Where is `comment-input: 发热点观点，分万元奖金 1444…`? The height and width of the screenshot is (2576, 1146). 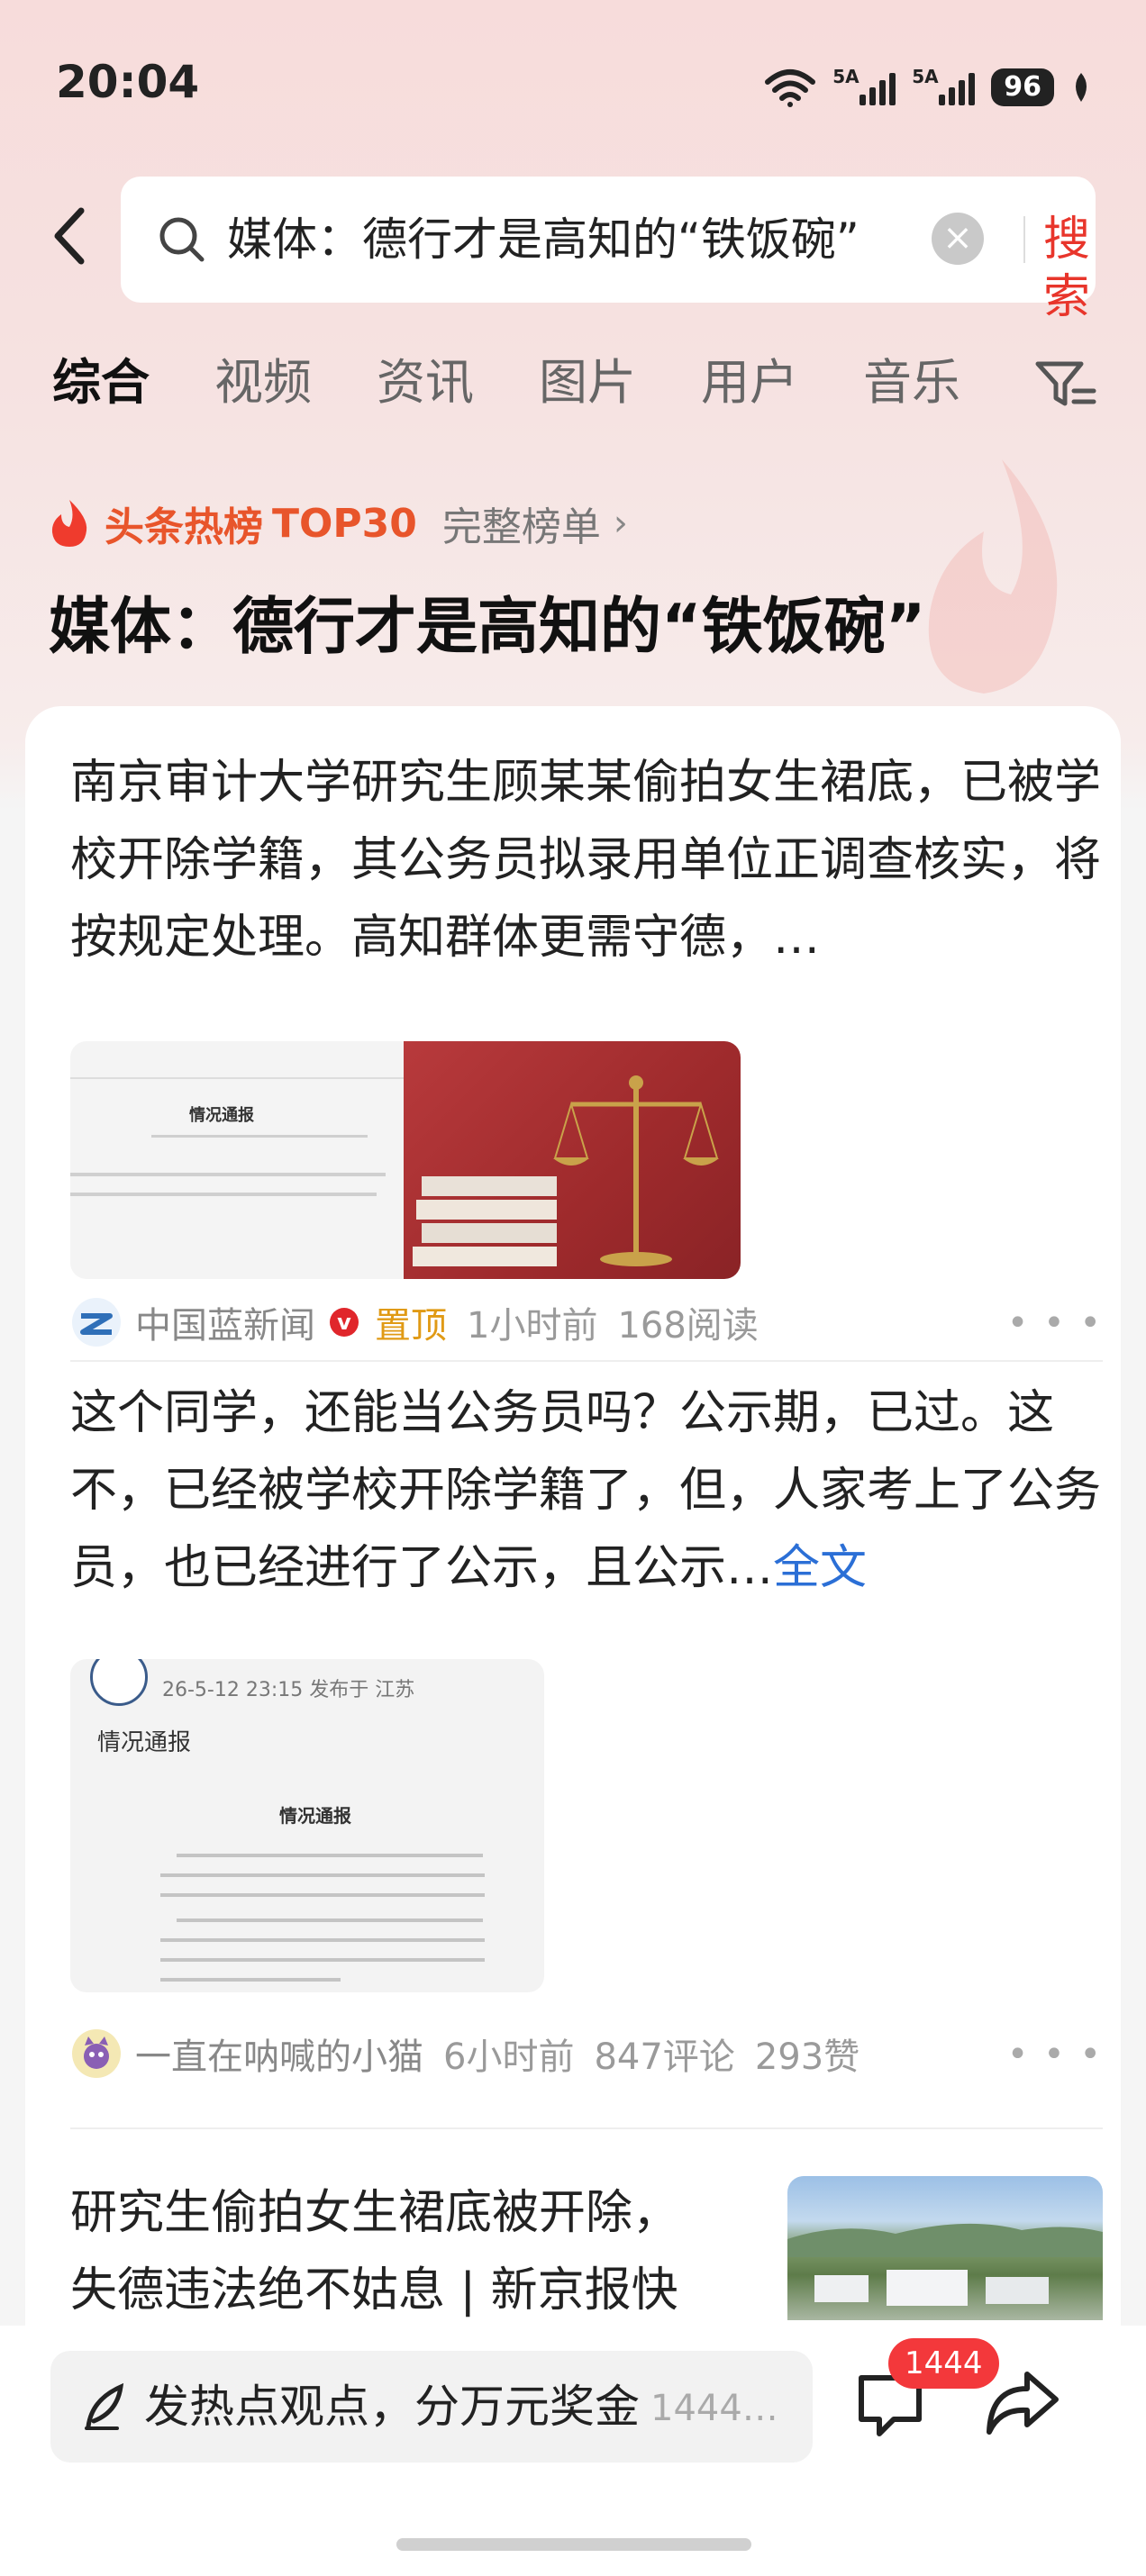 comment-input: 发热点观点，分万元奖金 1444… is located at coordinates (431, 2407).